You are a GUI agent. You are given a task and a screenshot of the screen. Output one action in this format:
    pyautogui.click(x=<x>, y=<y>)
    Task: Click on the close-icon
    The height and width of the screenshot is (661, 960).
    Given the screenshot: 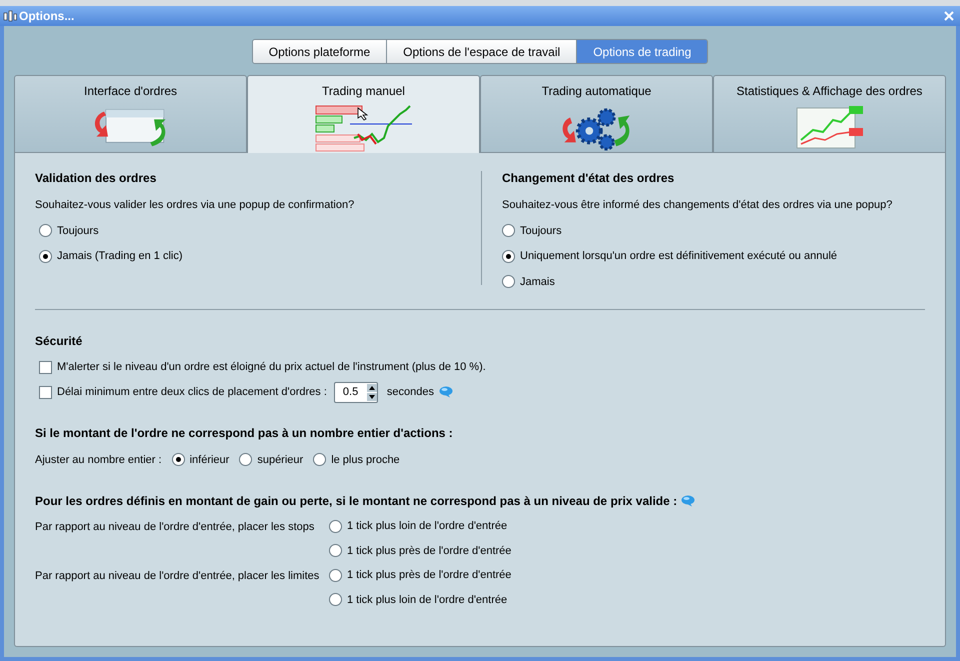 What is the action you would take?
    pyautogui.click(x=949, y=16)
    